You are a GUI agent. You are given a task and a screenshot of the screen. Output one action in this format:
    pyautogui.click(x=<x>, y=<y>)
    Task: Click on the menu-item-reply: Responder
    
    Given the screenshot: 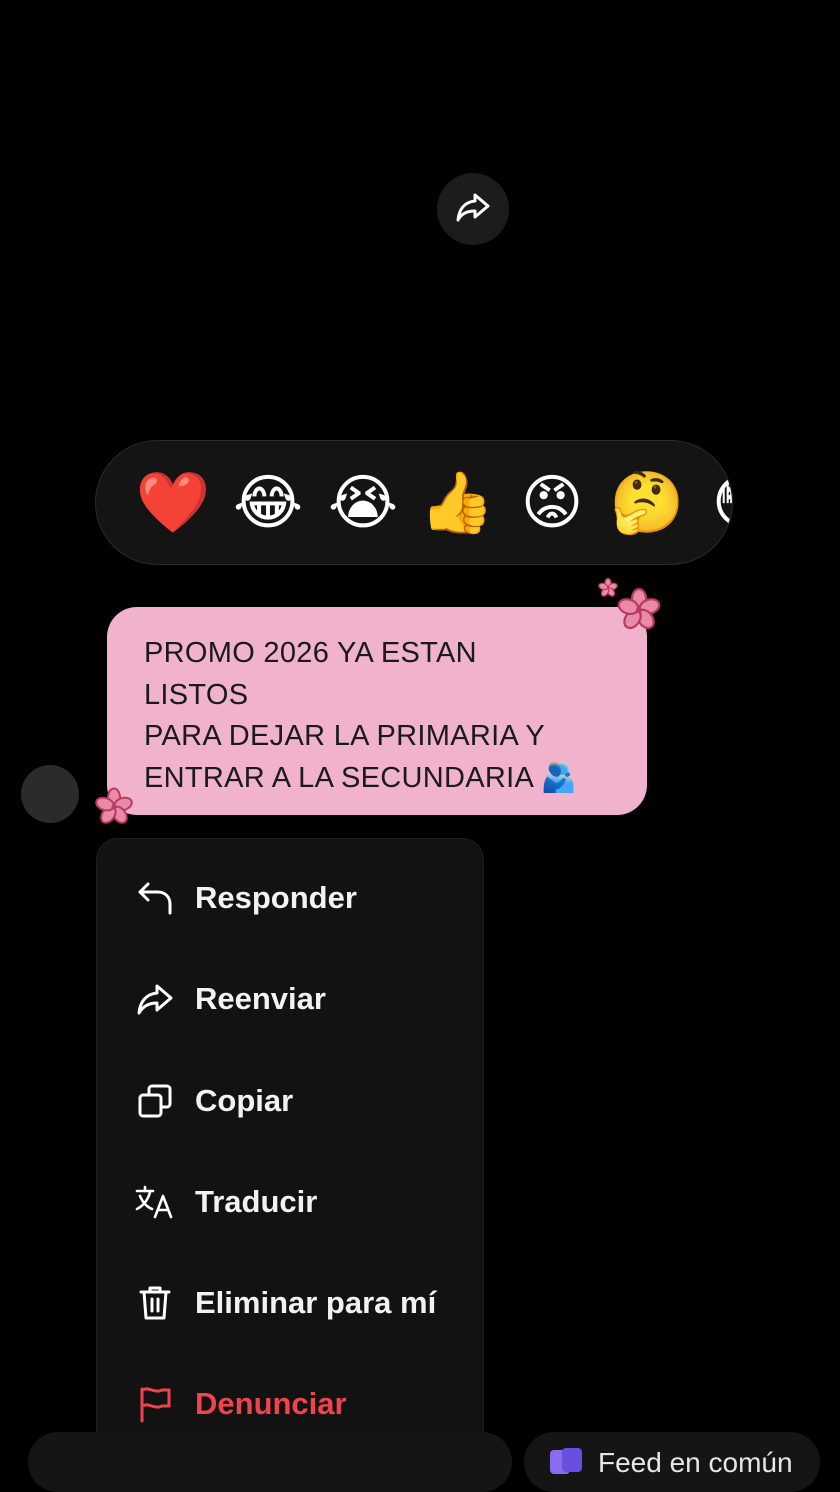 What is the action you would take?
    pyautogui.click(x=290, y=898)
    